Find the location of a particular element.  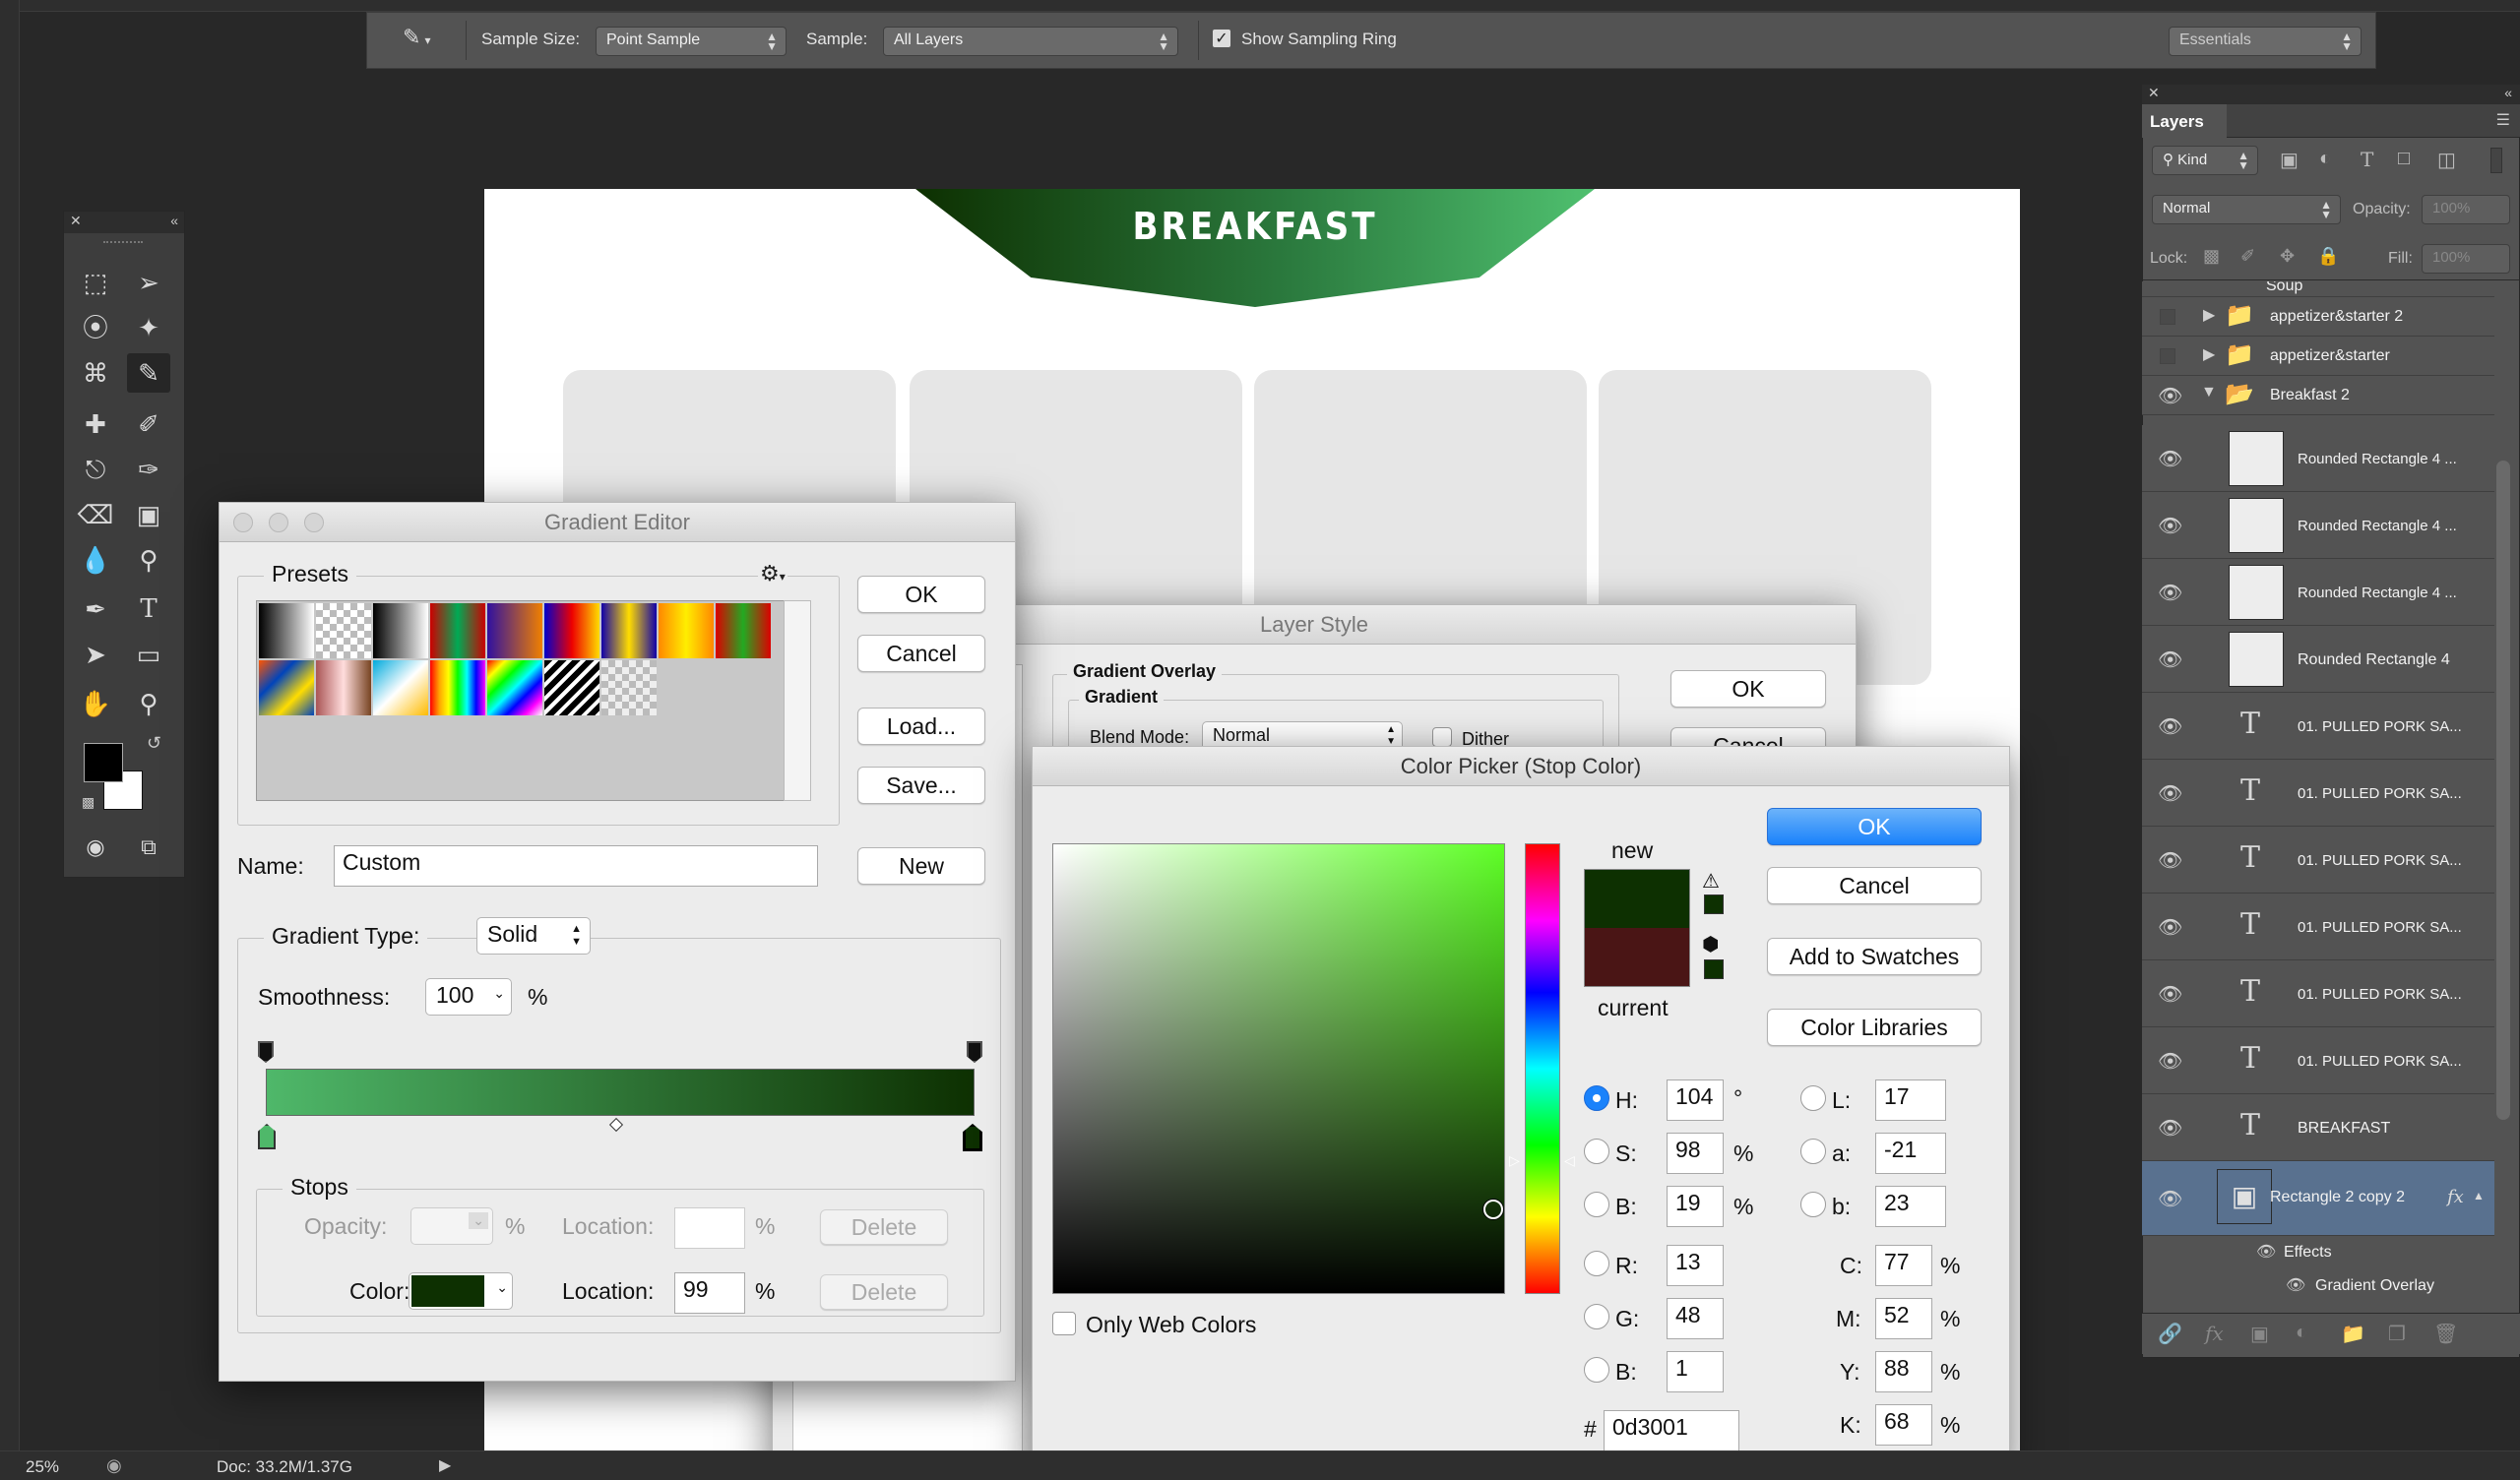

zoom-window-button is located at coordinates (314, 522).